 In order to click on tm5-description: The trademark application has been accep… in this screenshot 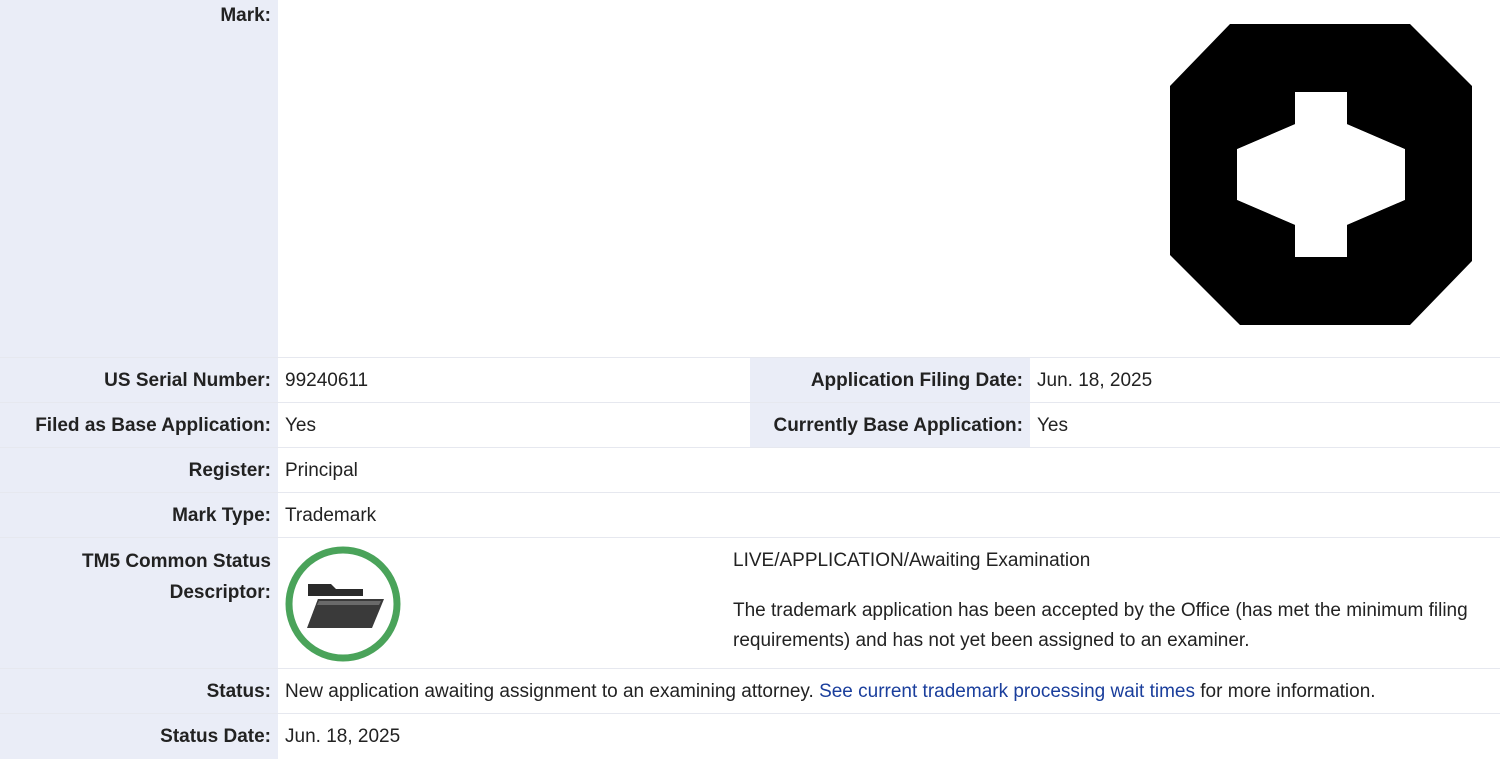, I will do `click(1100, 625)`.